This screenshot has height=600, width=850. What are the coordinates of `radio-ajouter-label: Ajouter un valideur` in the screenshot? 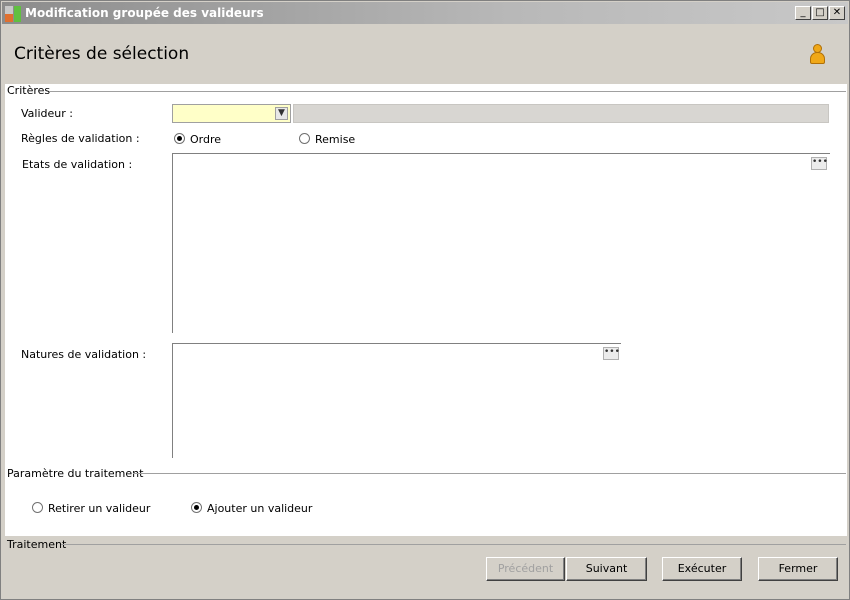 It's located at (259, 508).